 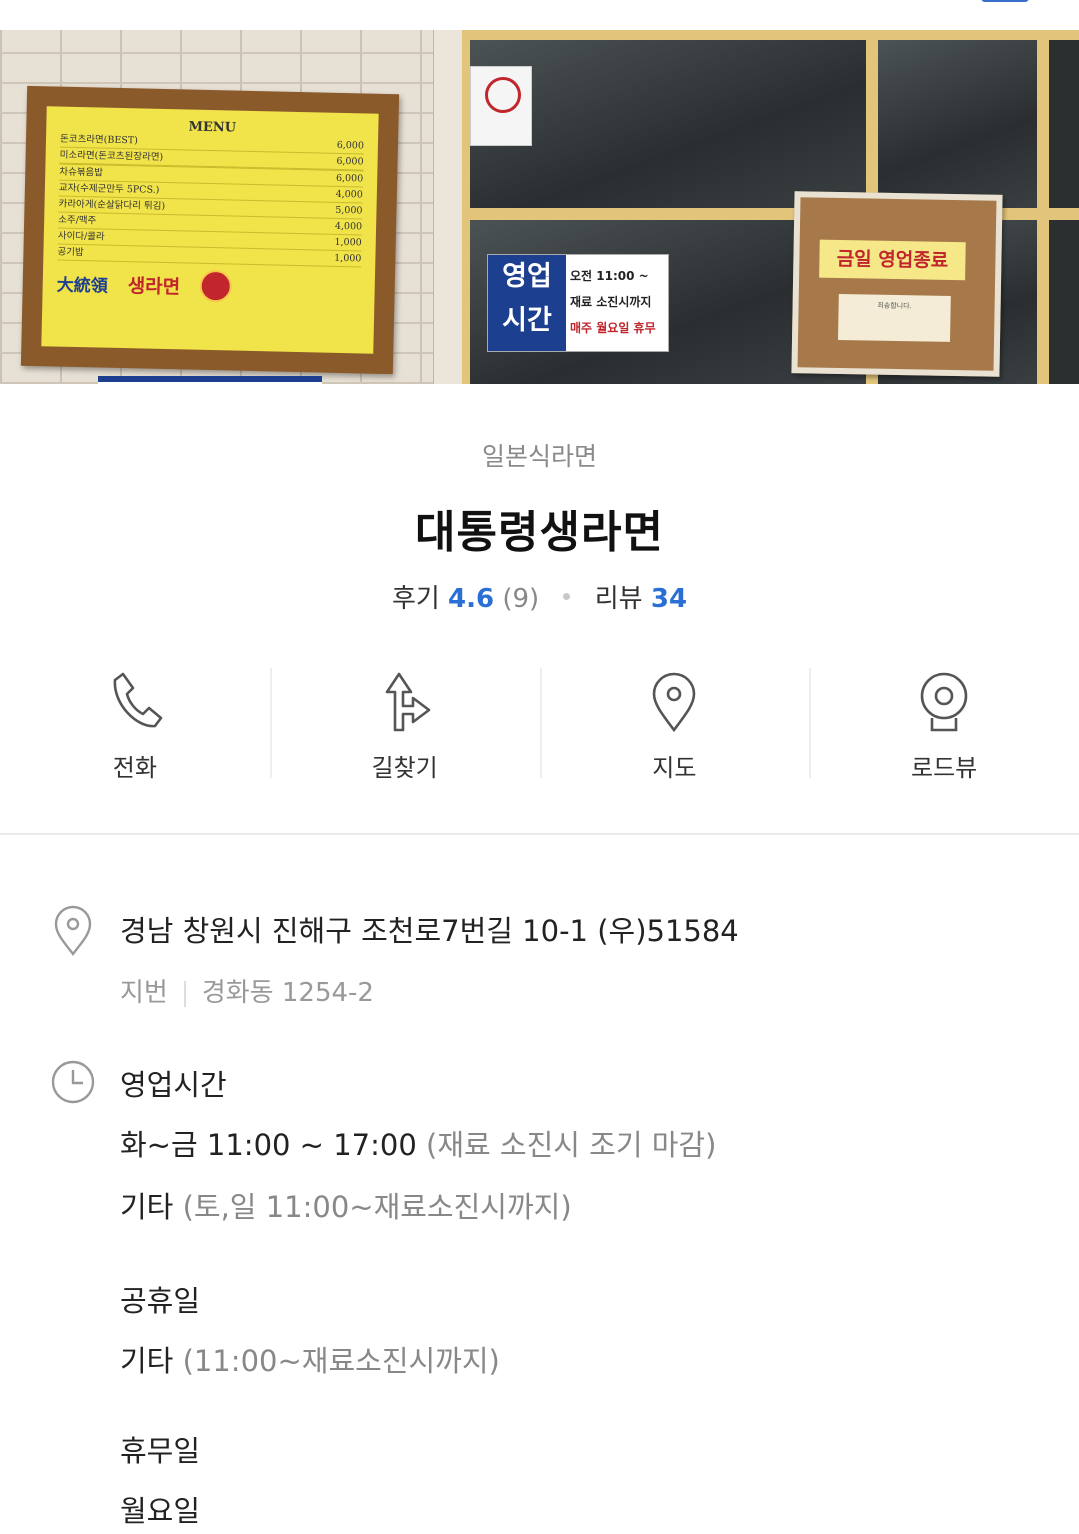 I want to click on phone-icon, so click(x=138, y=700).